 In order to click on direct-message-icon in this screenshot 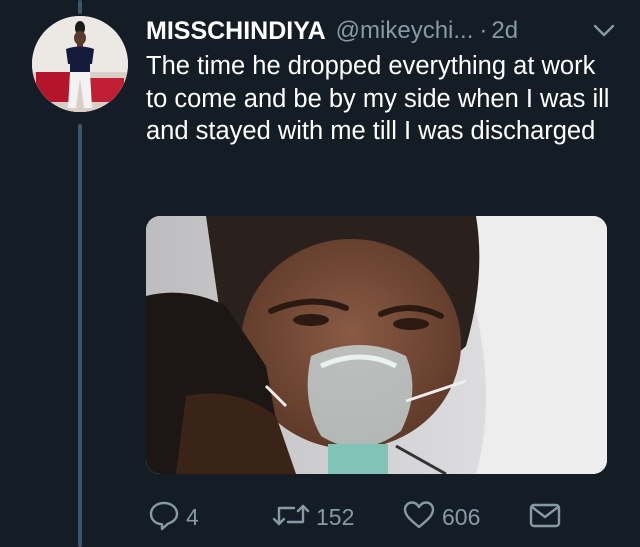, I will do `click(545, 517)`.